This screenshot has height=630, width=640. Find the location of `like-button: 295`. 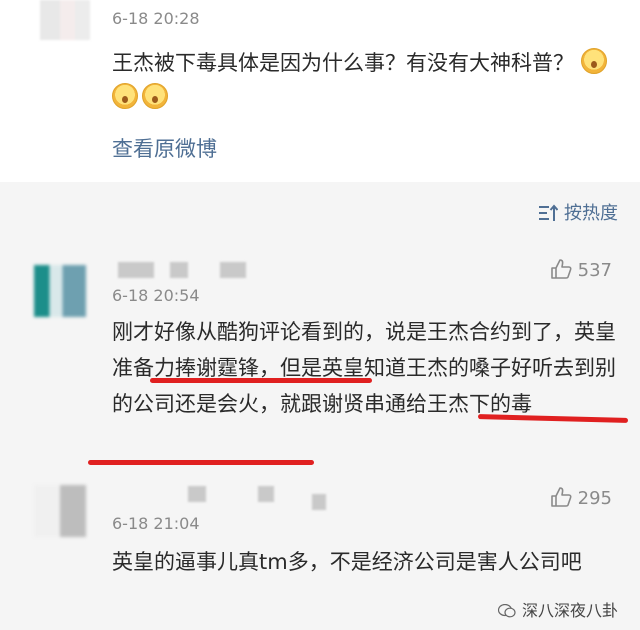

like-button: 295 is located at coordinates (581, 497).